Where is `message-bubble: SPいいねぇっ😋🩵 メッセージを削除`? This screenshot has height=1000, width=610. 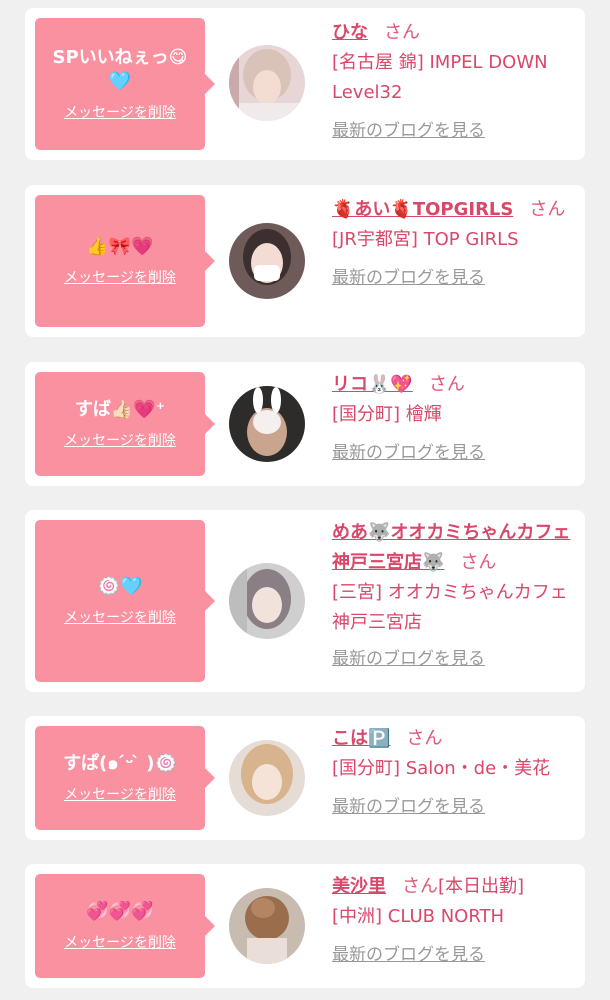
message-bubble: SPいいねぇっ😋🩵 メッセージを削除 is located at coordinates (125, 84).